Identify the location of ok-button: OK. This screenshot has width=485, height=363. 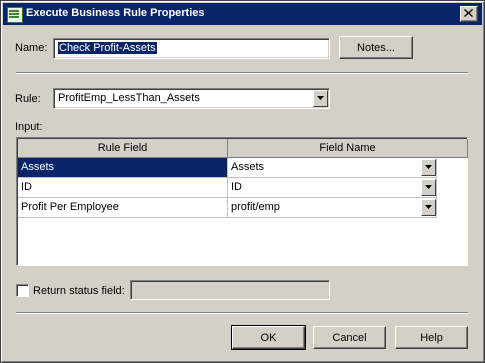
(268, 337).